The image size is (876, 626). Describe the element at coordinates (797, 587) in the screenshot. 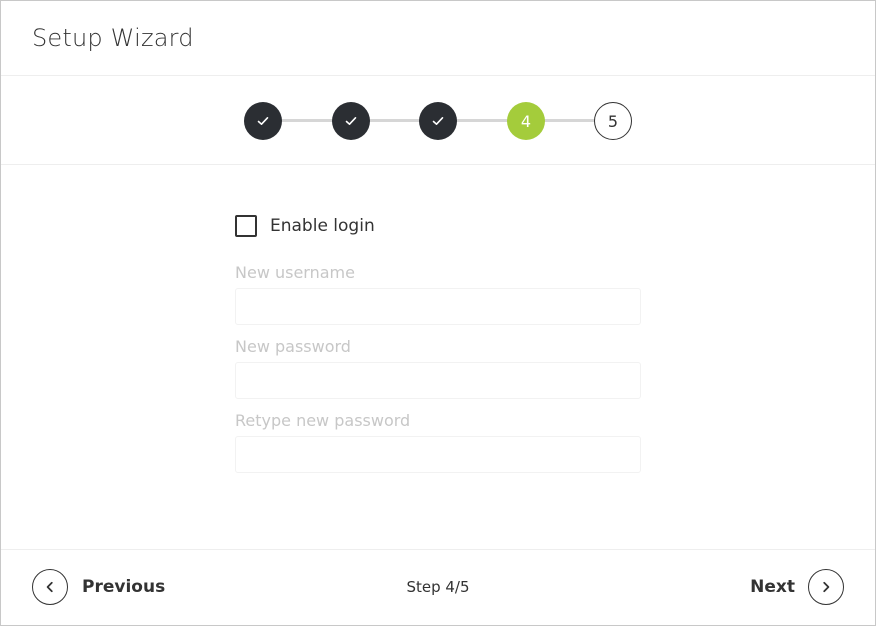

I see `next-button: Next` at that location.